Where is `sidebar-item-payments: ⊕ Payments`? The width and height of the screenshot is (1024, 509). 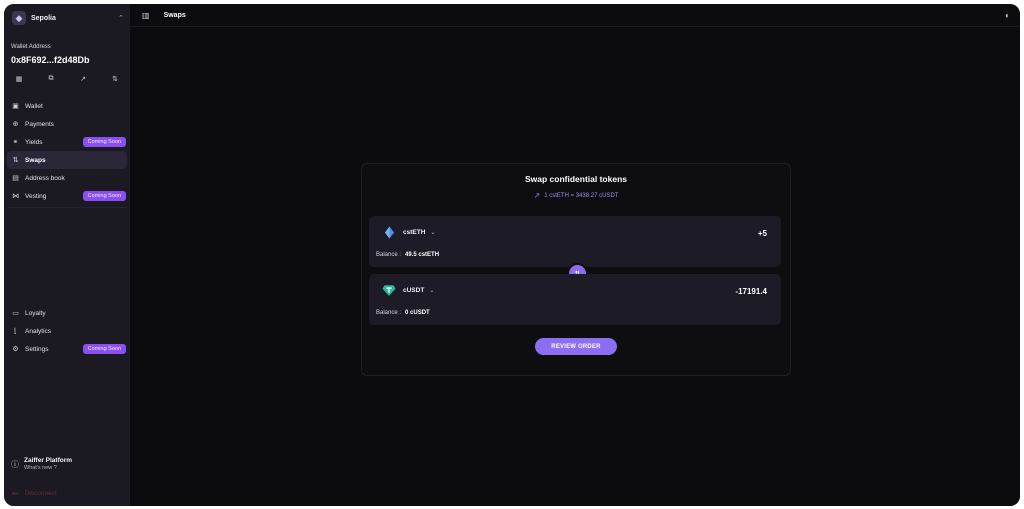
sidebar-item-payments: ⊕ Payments is located at coordinates (67, 124).